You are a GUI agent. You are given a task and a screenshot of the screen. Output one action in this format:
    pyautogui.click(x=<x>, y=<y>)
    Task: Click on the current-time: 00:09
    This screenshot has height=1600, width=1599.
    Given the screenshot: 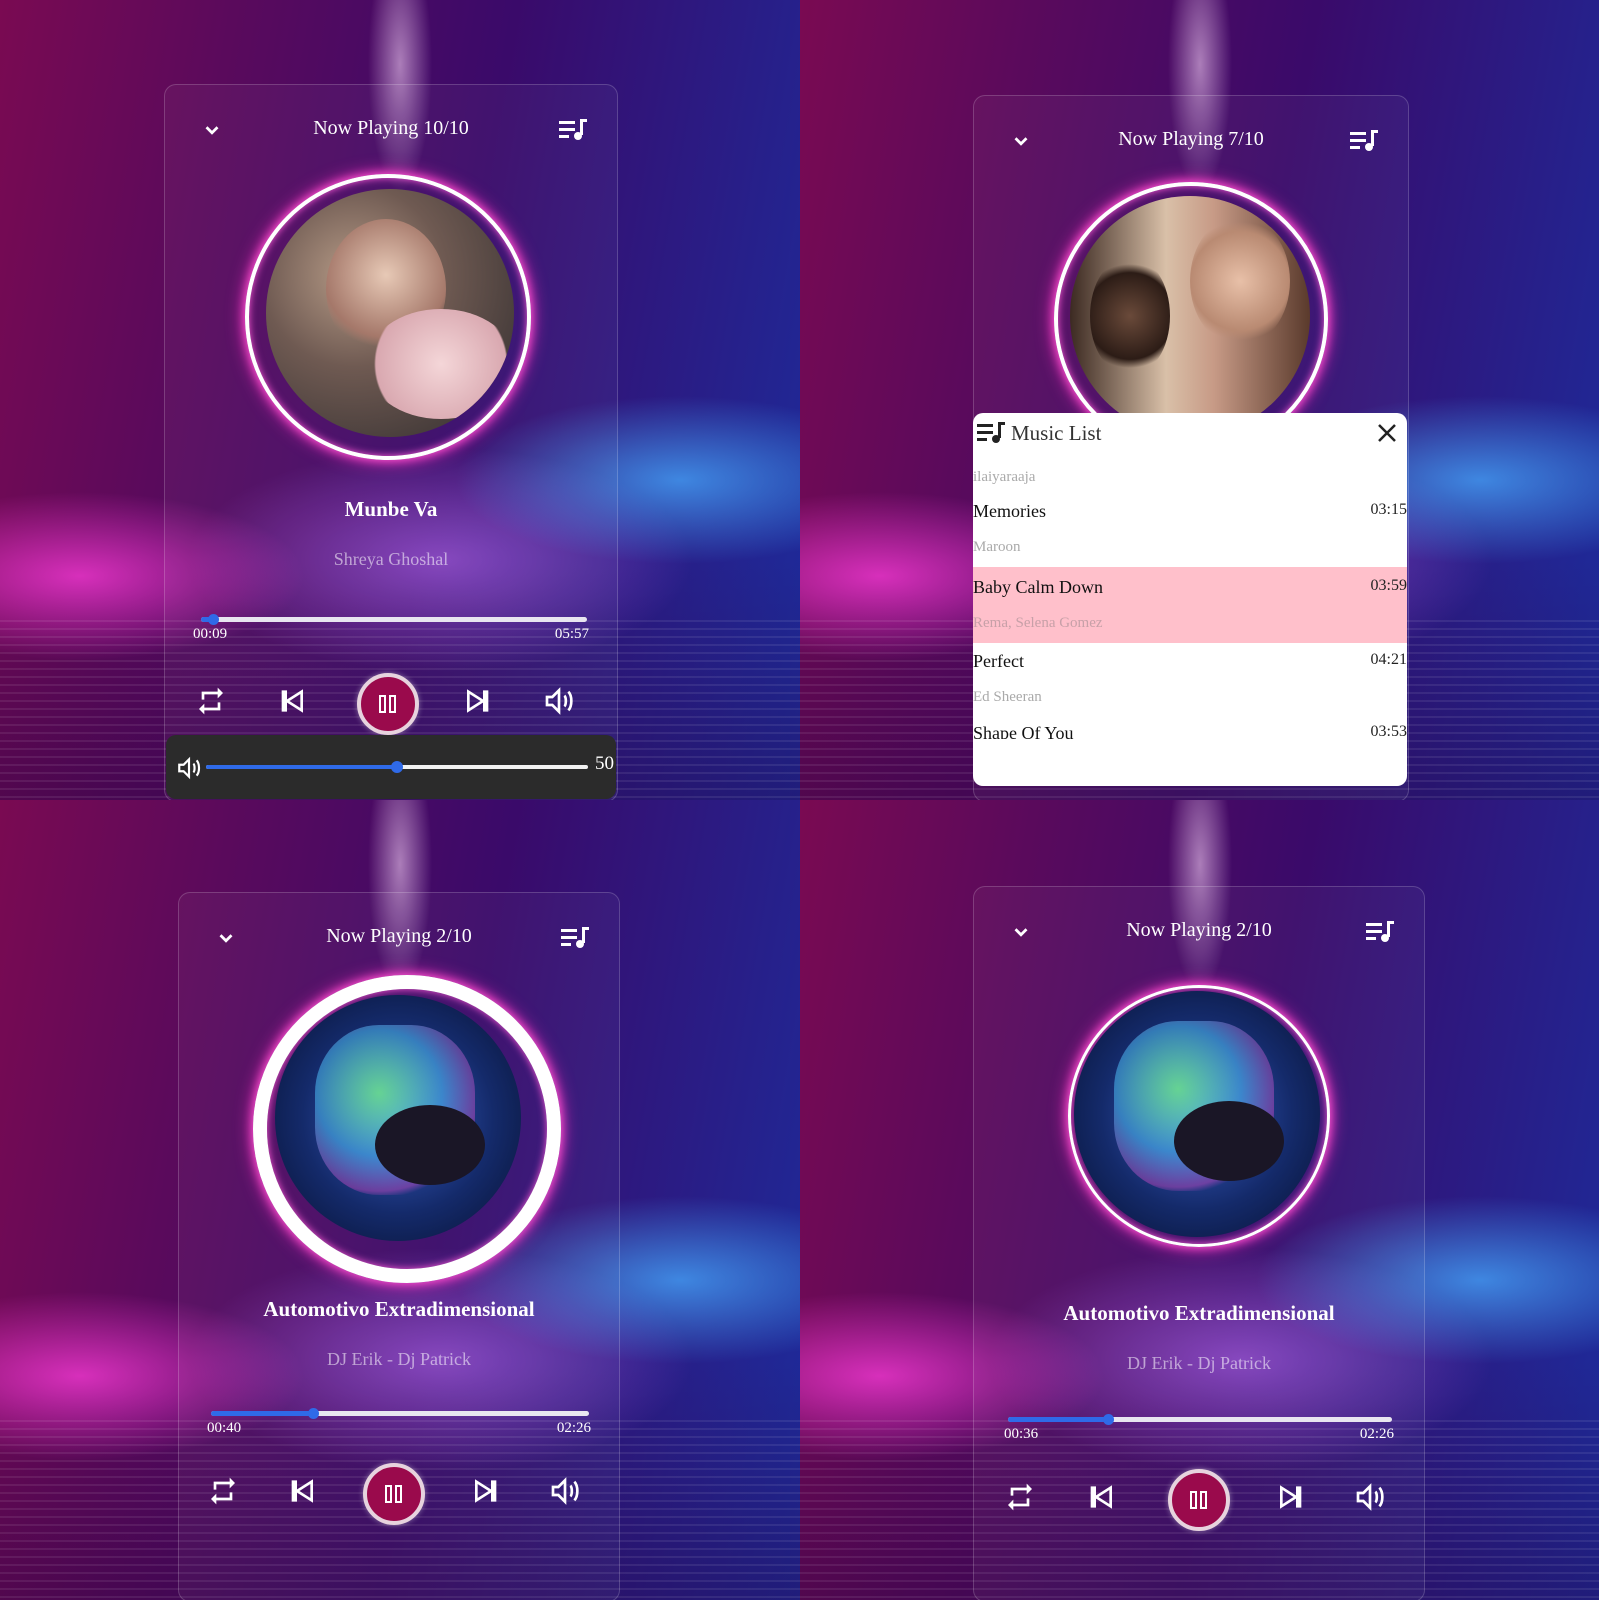 What is the action you would take?
    pyautogui.click(x=210, y=634)
    